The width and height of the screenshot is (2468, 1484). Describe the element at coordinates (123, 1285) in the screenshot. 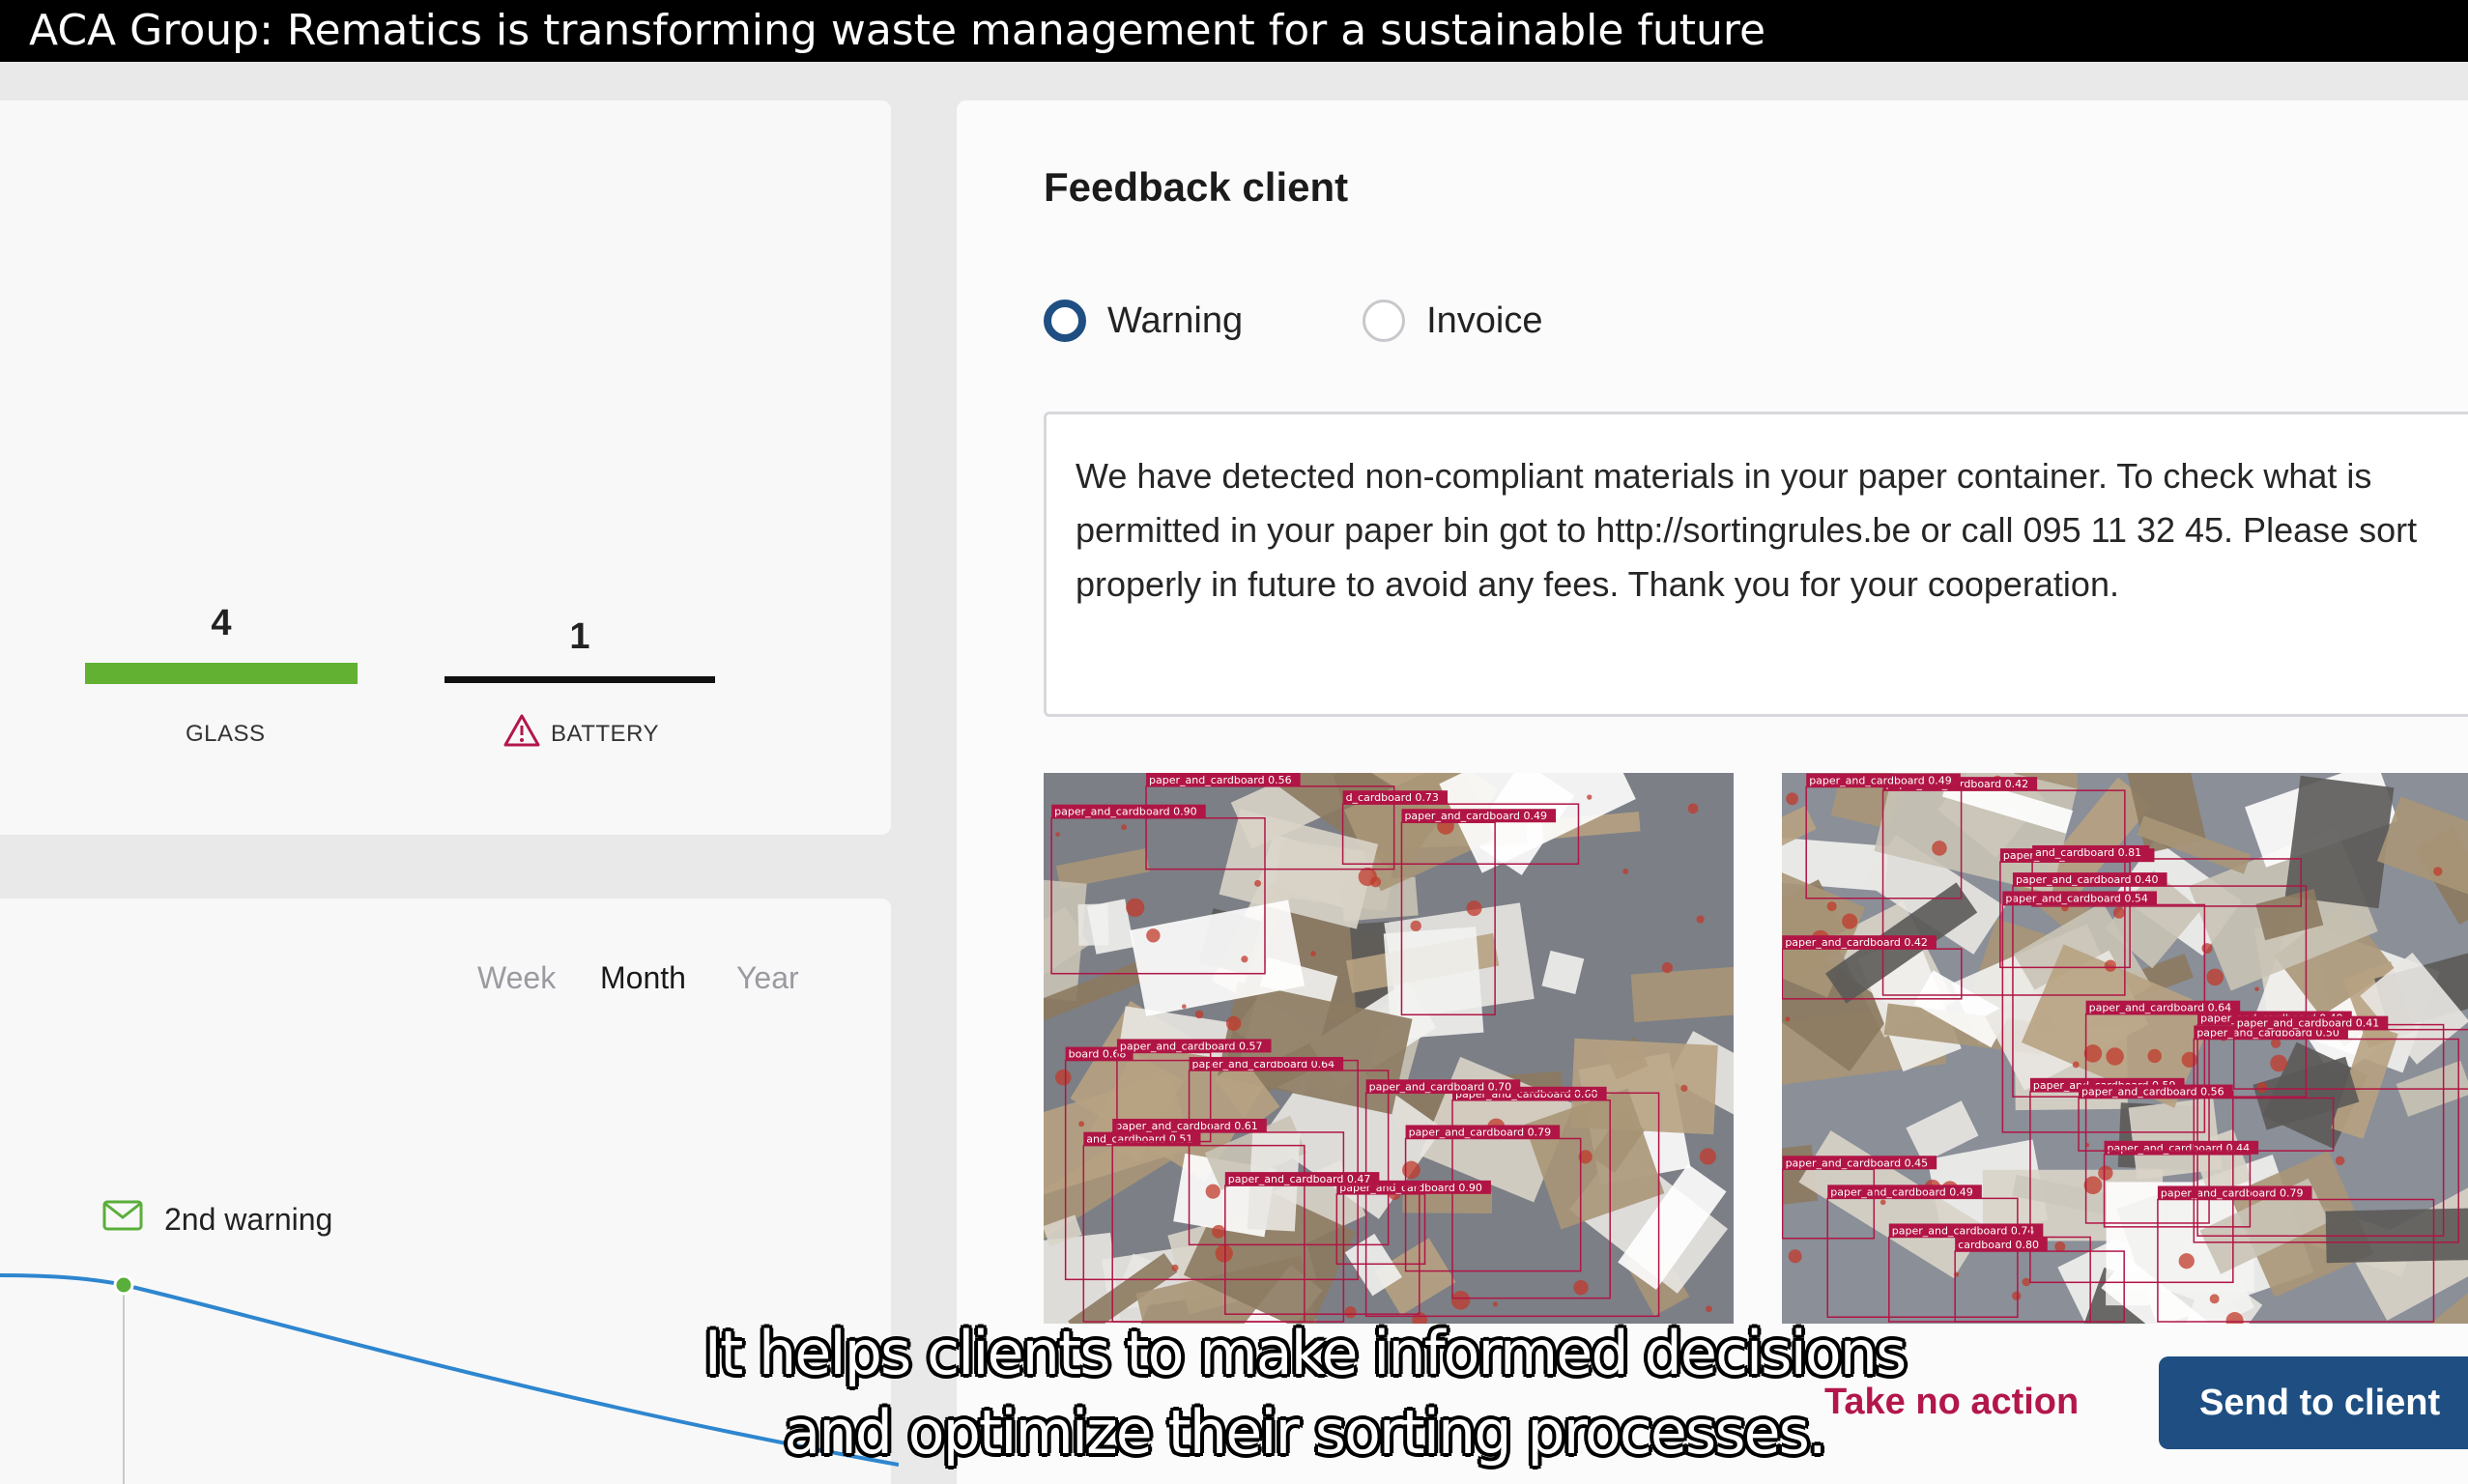

I see `timeline-event-point` at that location.